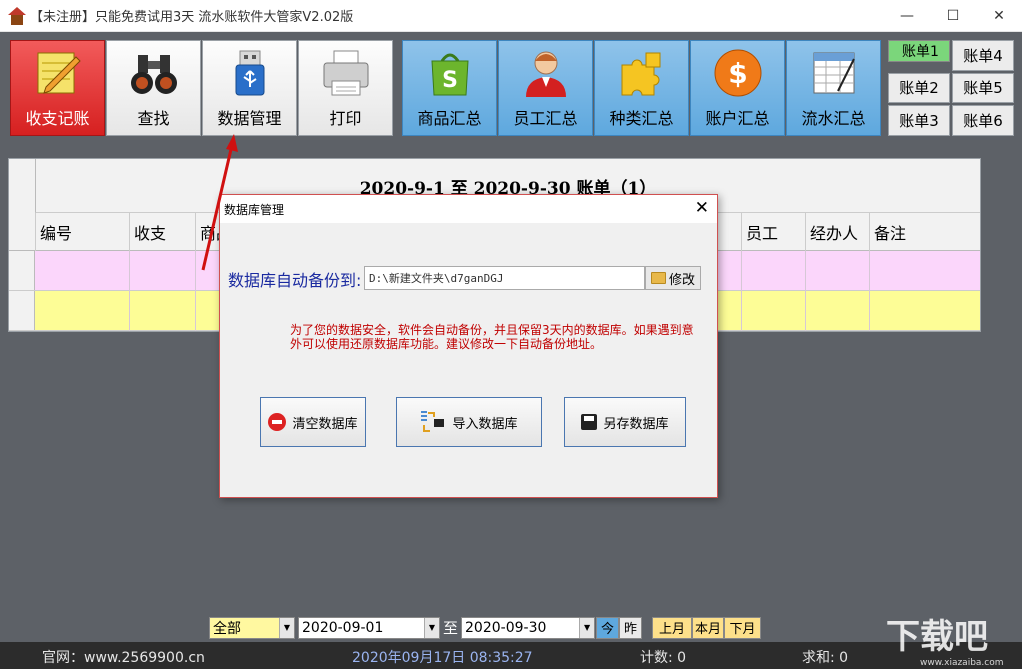  What do you see at coordinates (252, 627) in the screenshot?
I see `scope-select: 全部 ▼` at bounding box center [252, 627].